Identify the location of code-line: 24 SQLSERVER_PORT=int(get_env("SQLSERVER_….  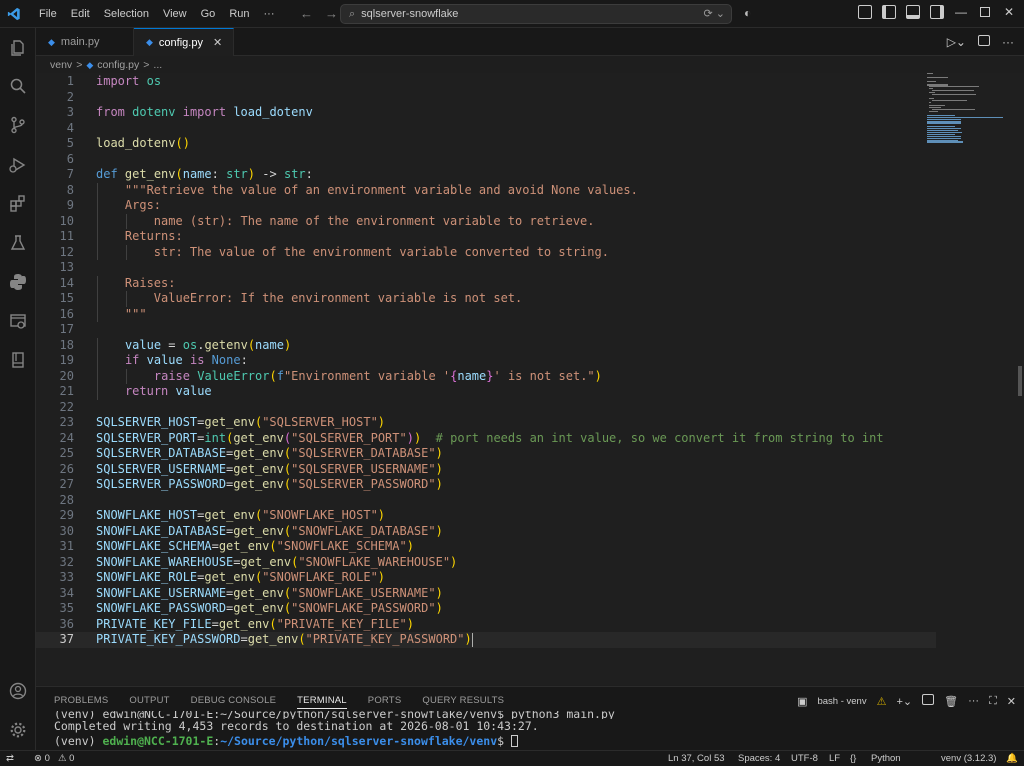
(486, 439).